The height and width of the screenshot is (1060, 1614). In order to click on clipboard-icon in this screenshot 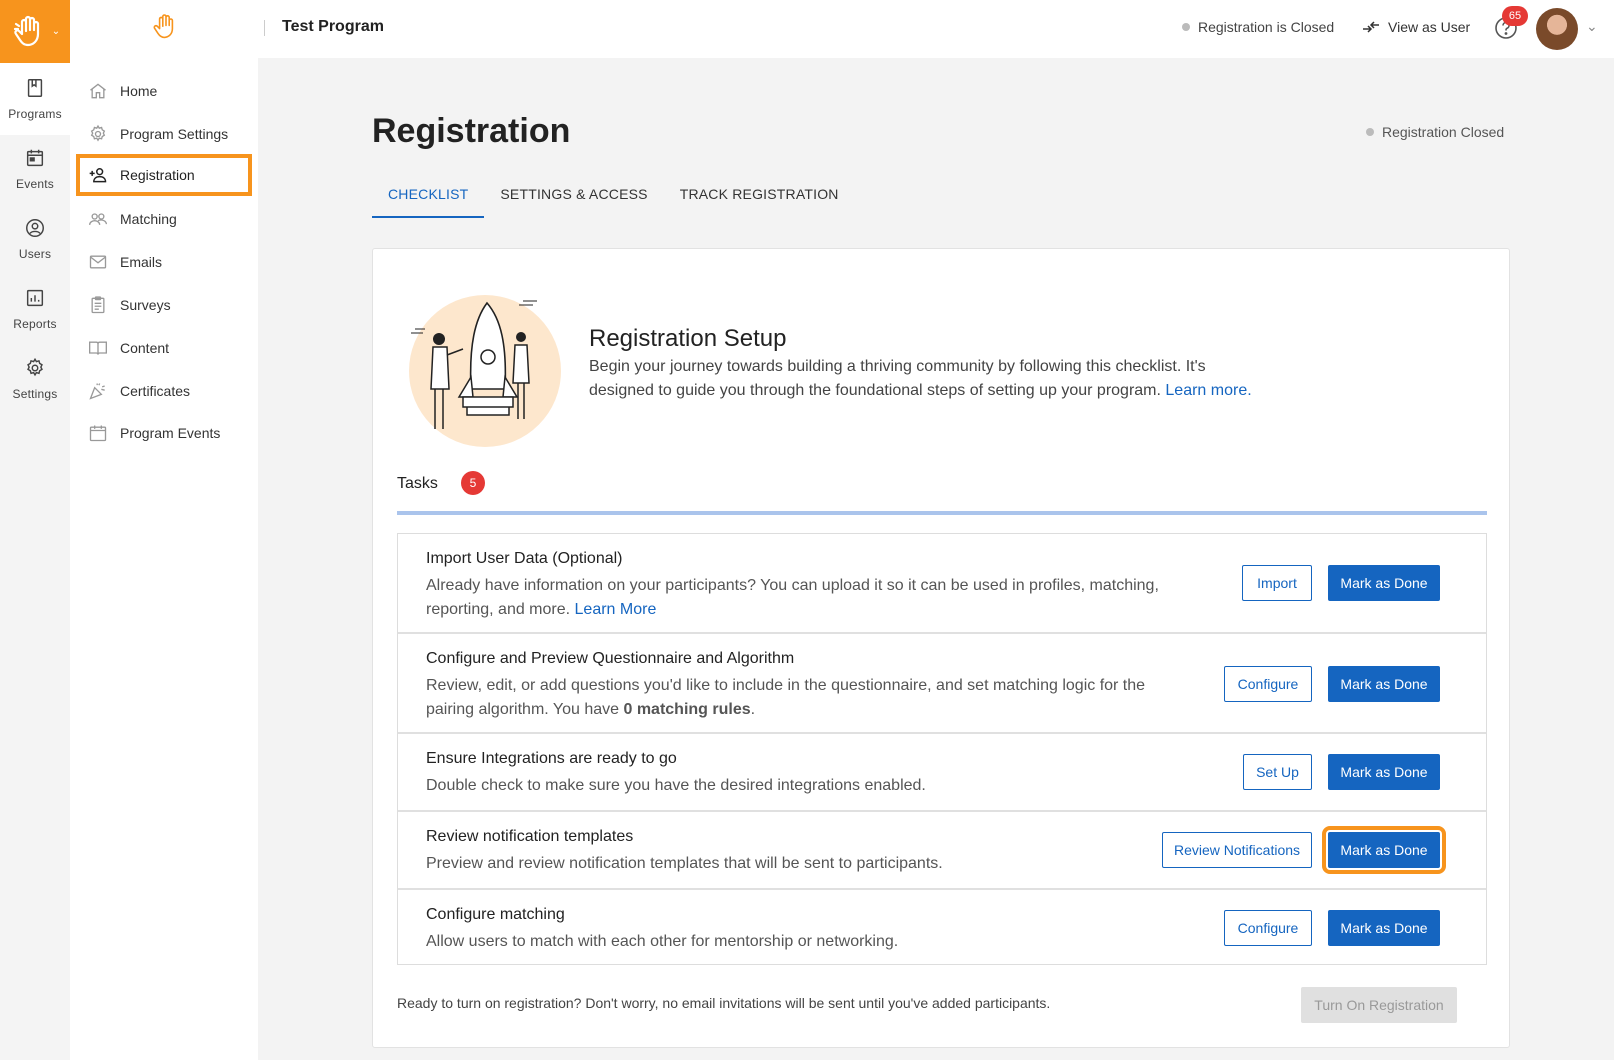, I will do `click(98, 305)`.